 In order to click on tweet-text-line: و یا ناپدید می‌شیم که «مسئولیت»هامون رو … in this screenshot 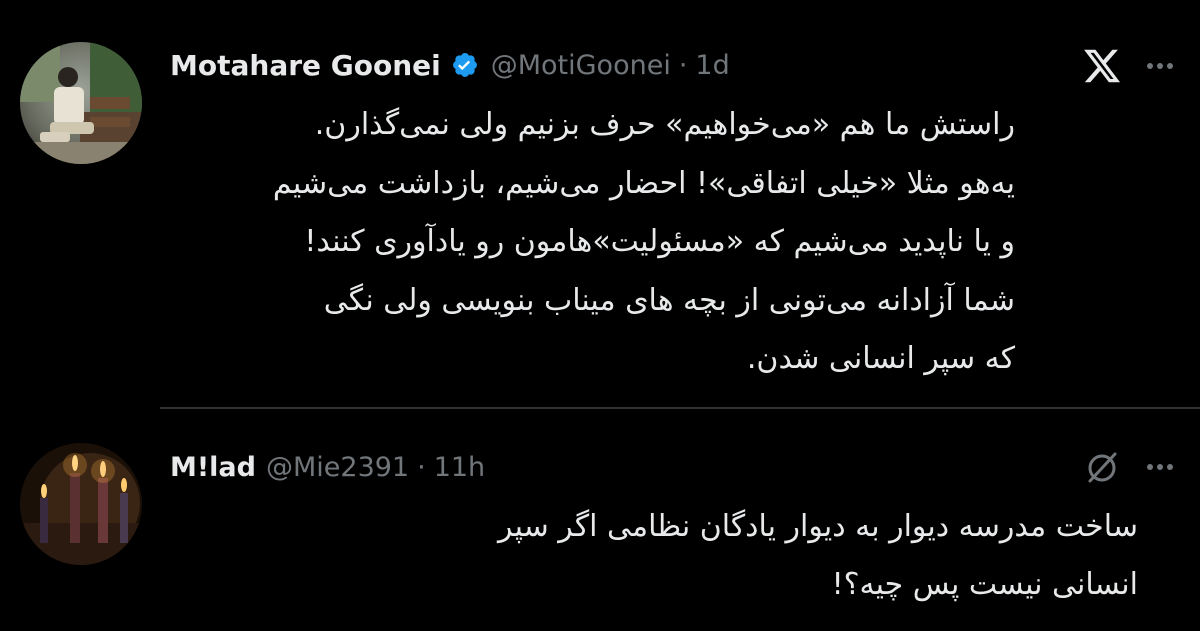, I will do `click(659, 241)`.